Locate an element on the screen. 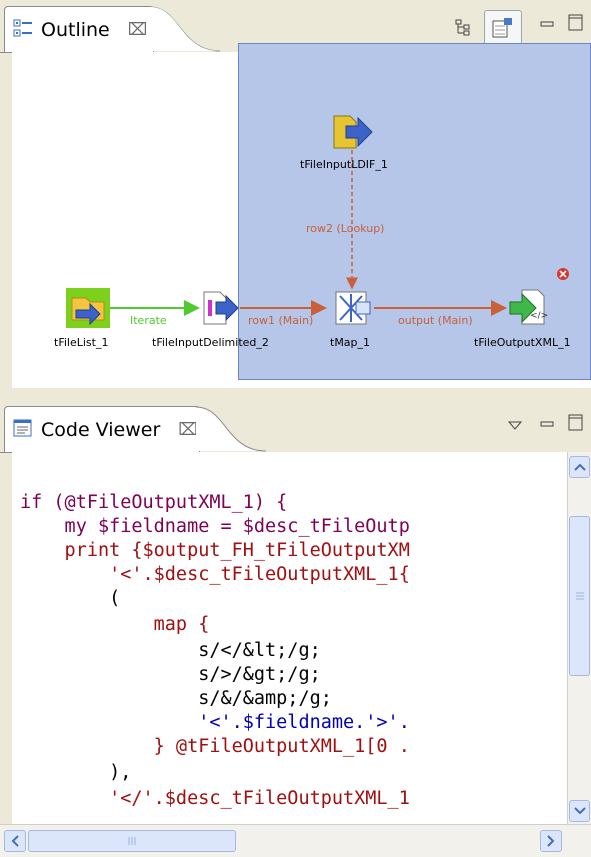 Image resolution: width=591 pixels, height=857 pixels. code-line: } @tFileOutputXML_1[0 . is located at coordinates (215, 746).